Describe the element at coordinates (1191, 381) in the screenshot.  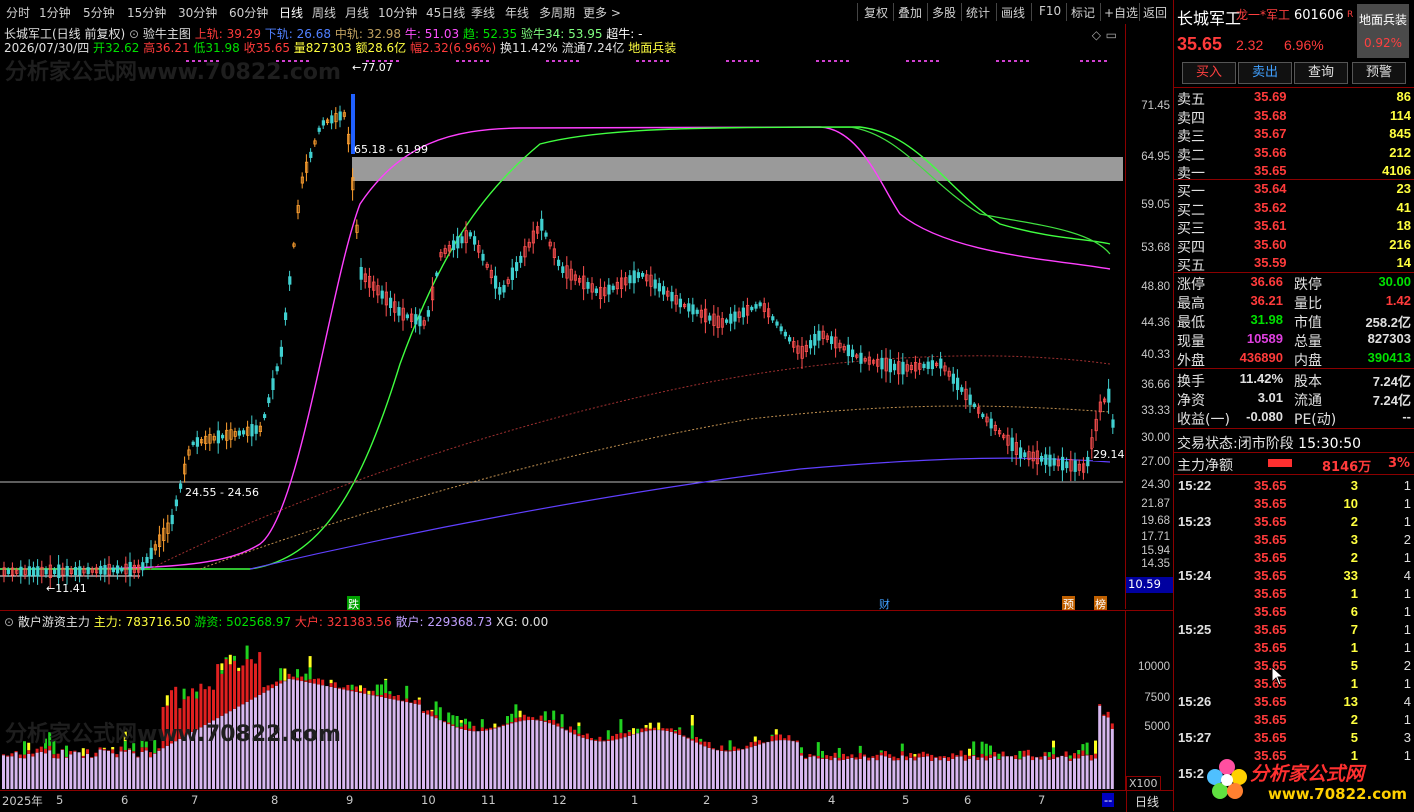
I see `stat-label: 换手` at that location.